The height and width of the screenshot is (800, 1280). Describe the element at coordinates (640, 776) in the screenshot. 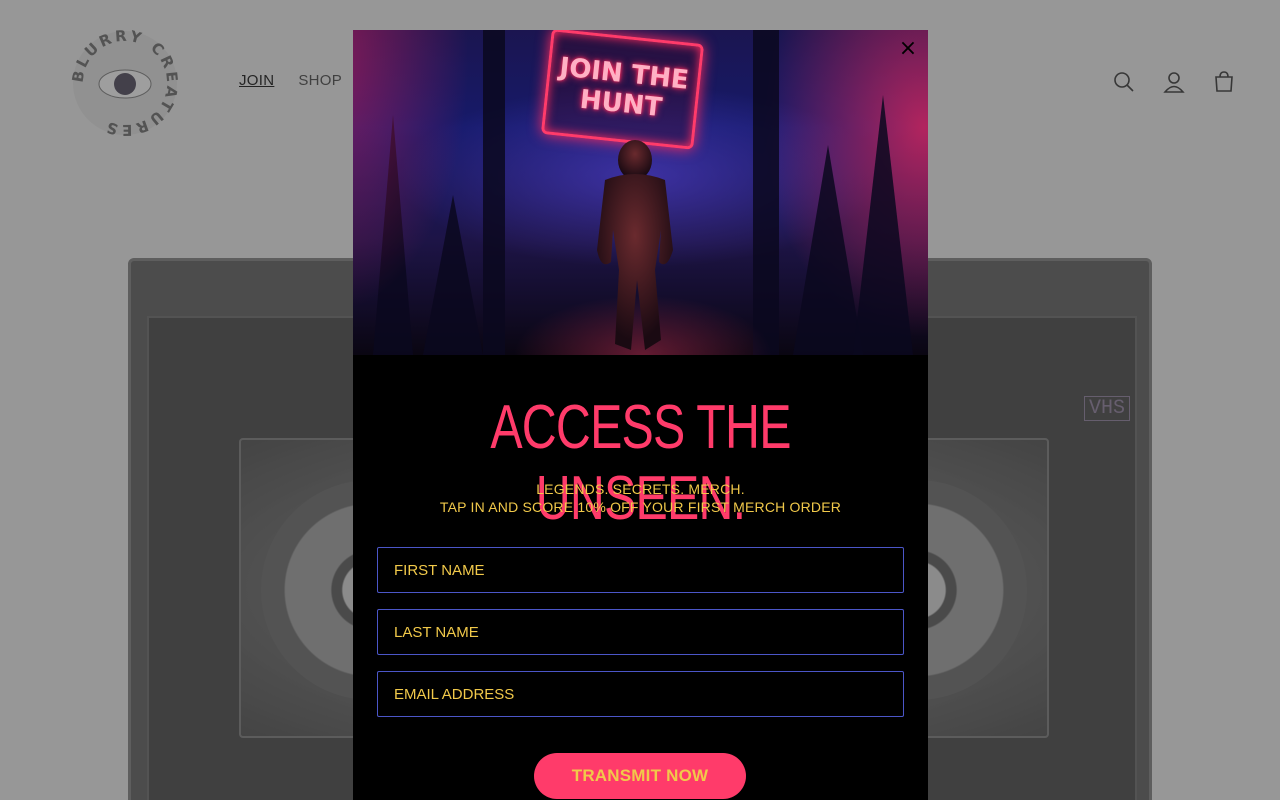

I see `transmit-now-button: TRANSMIT NOW` at that location.